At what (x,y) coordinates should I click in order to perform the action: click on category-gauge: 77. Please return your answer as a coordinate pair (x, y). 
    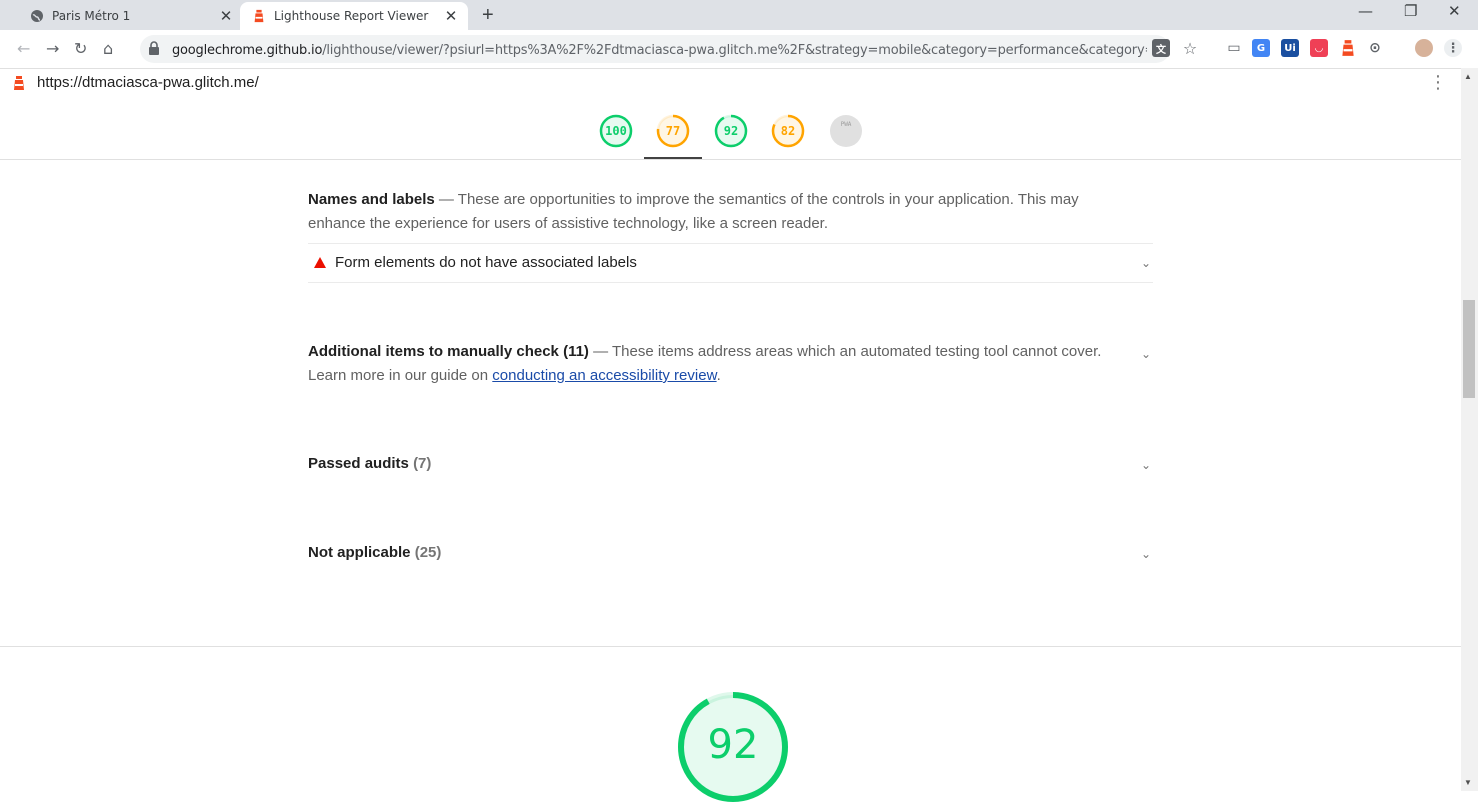
    Looking at the image, I should click on (673, 131).